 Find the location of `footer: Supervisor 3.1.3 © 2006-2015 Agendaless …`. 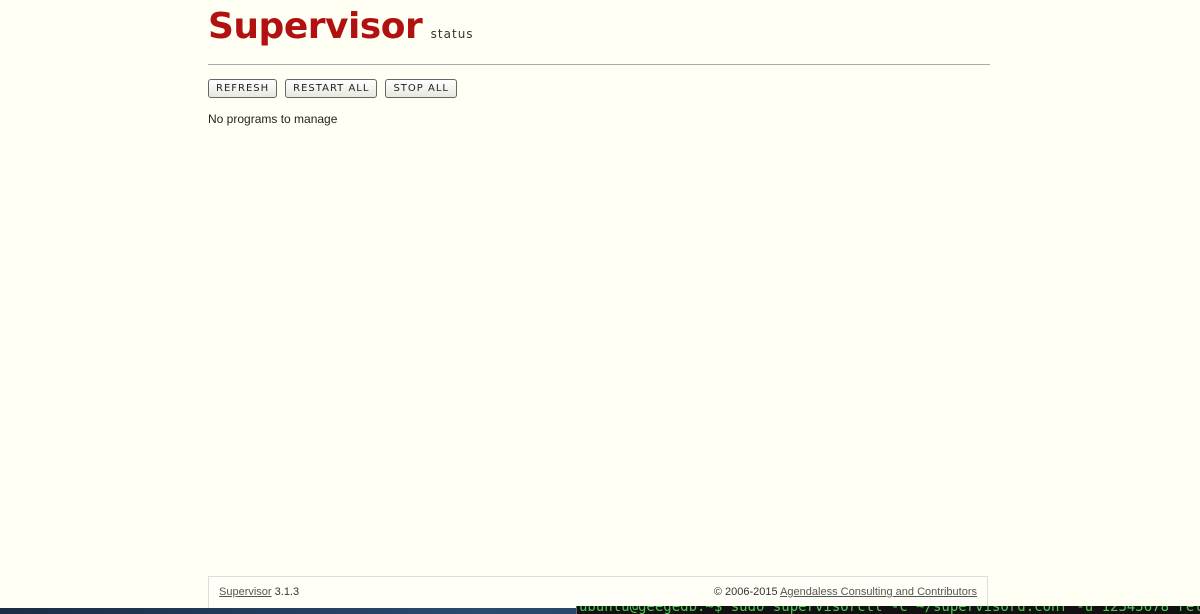

footer: Supervisor 3.1.3 © 2006-2015 Agendaless … is located at coordinates (598, 592).